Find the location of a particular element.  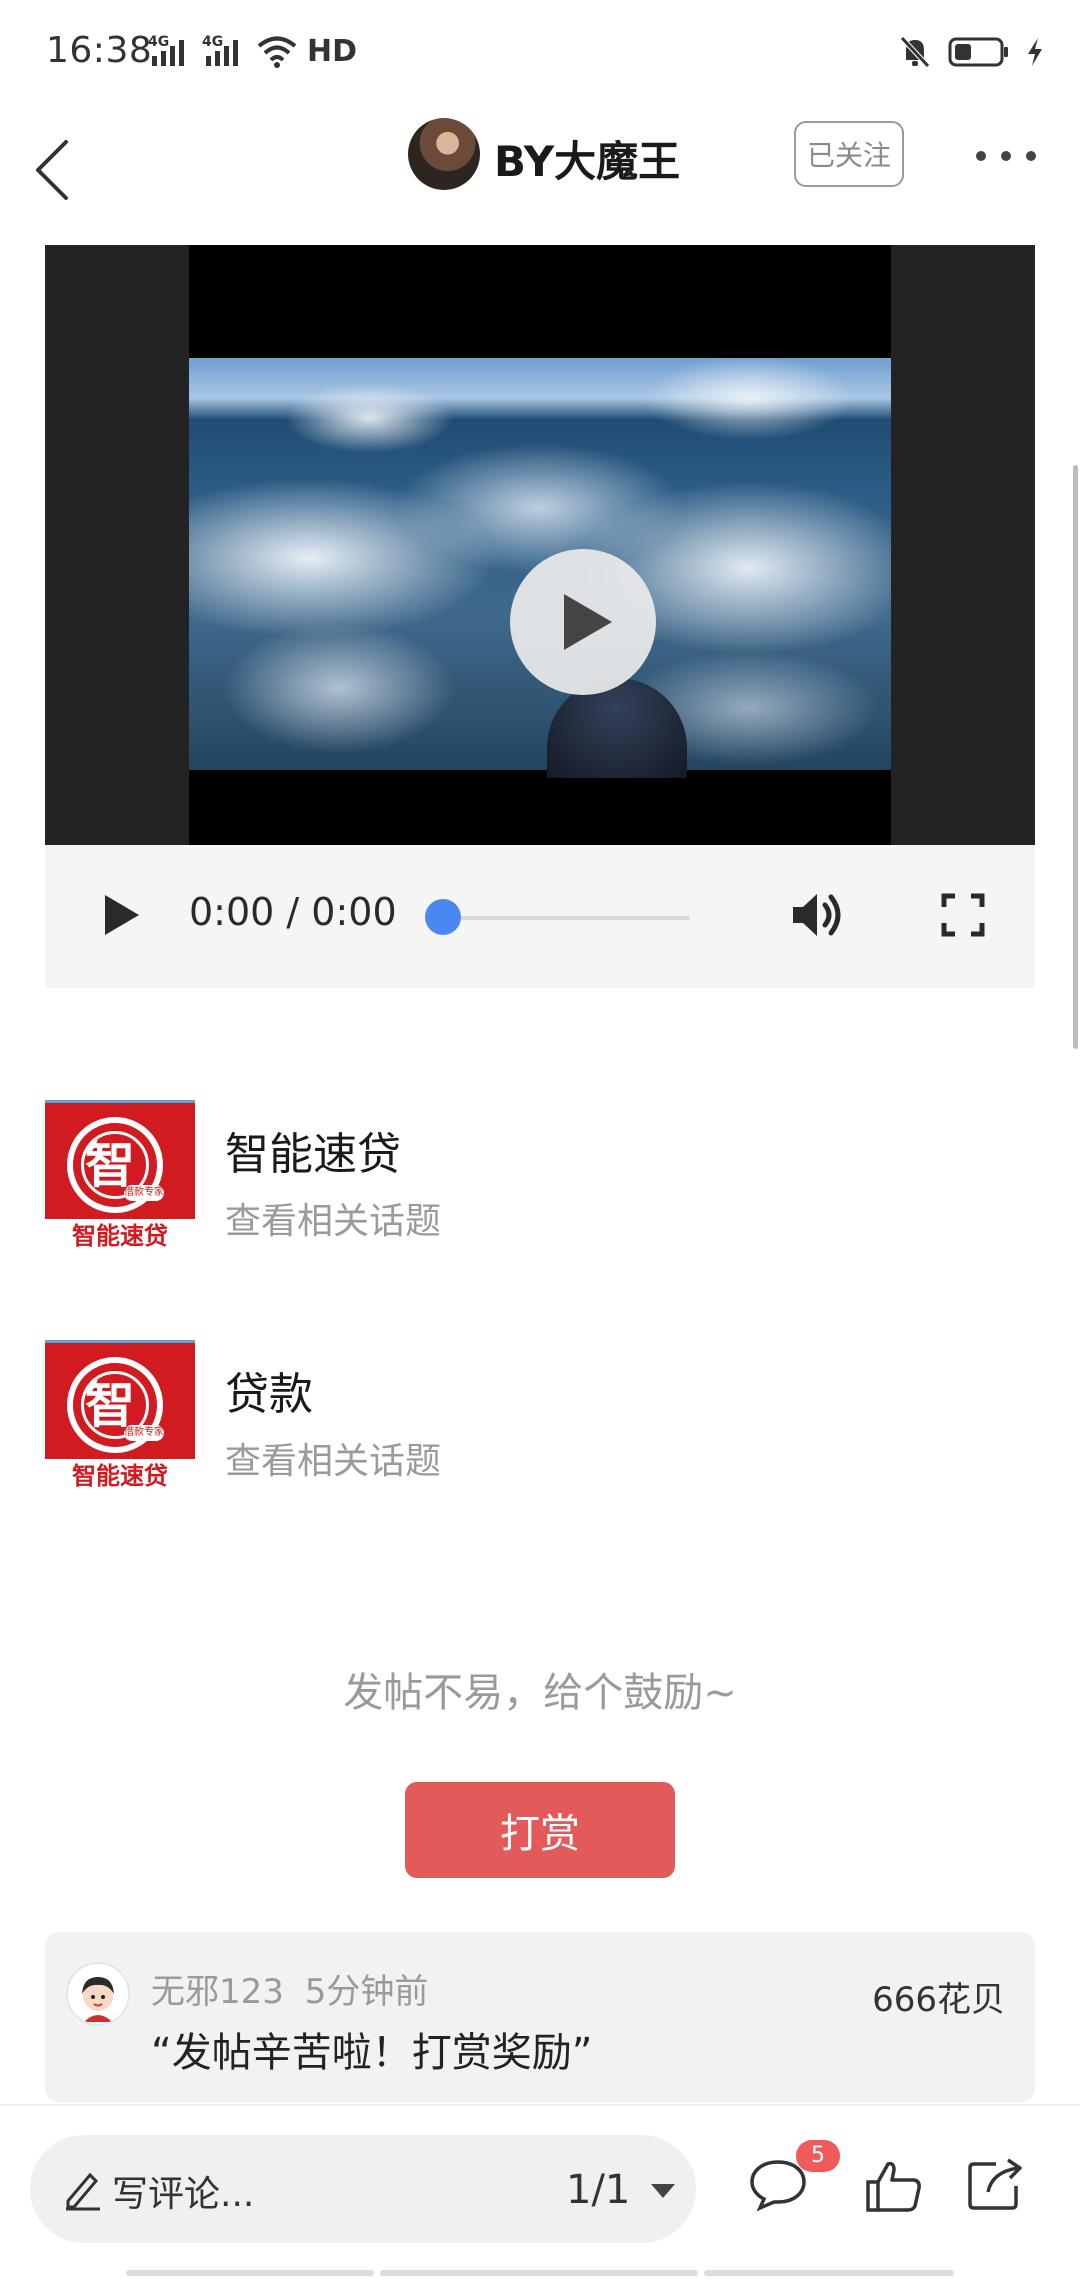

topic-title: 智能速贷 is located at coordinates (313, 1154).